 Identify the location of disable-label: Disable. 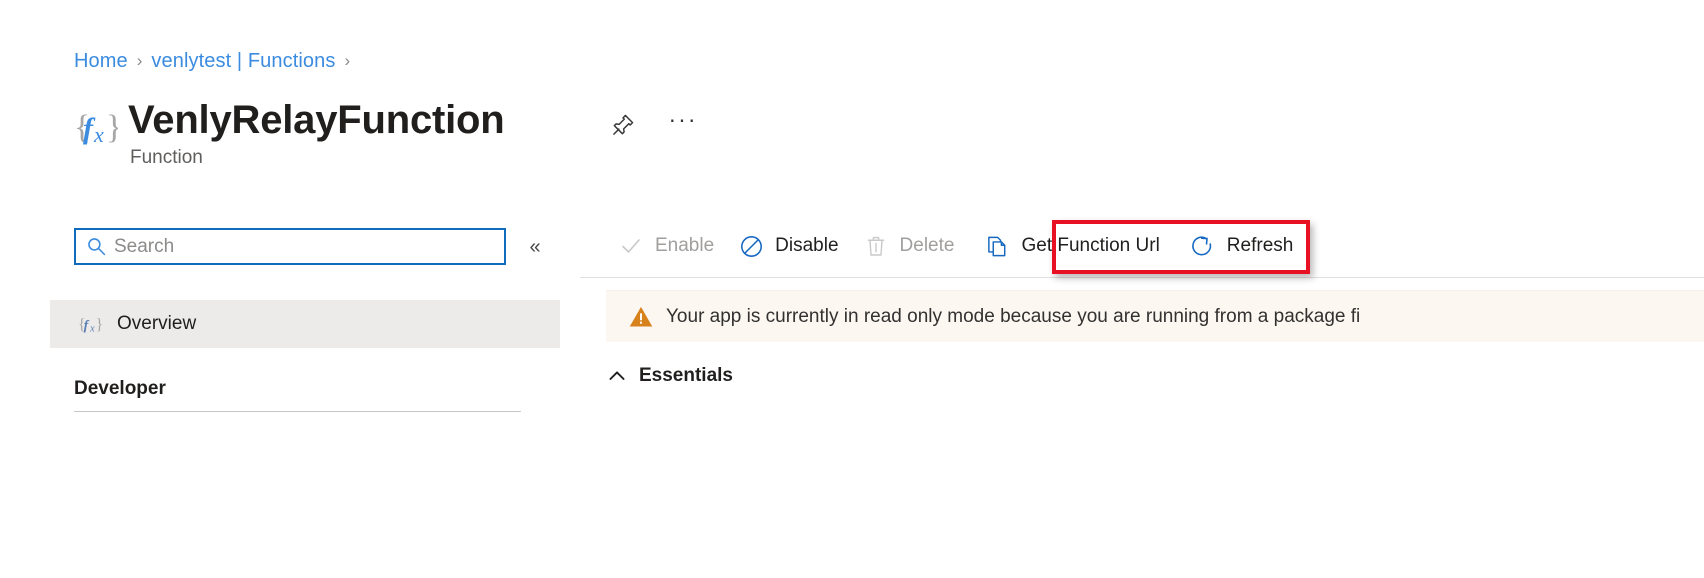
(807, 245).